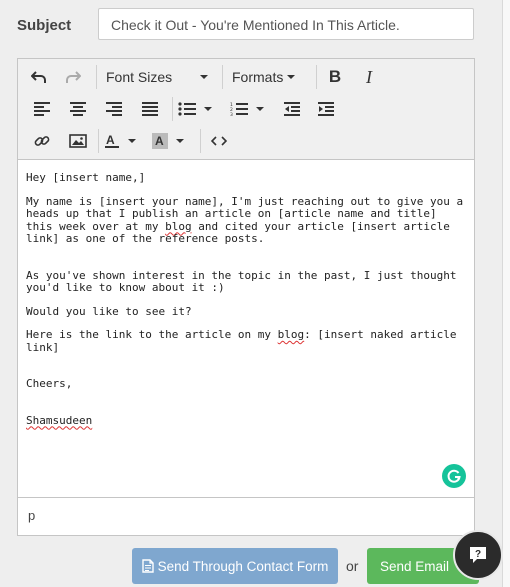 Image resolution: width=510 pixels, height=587 pixels. I want to click on image-icon, so click(78, 141).